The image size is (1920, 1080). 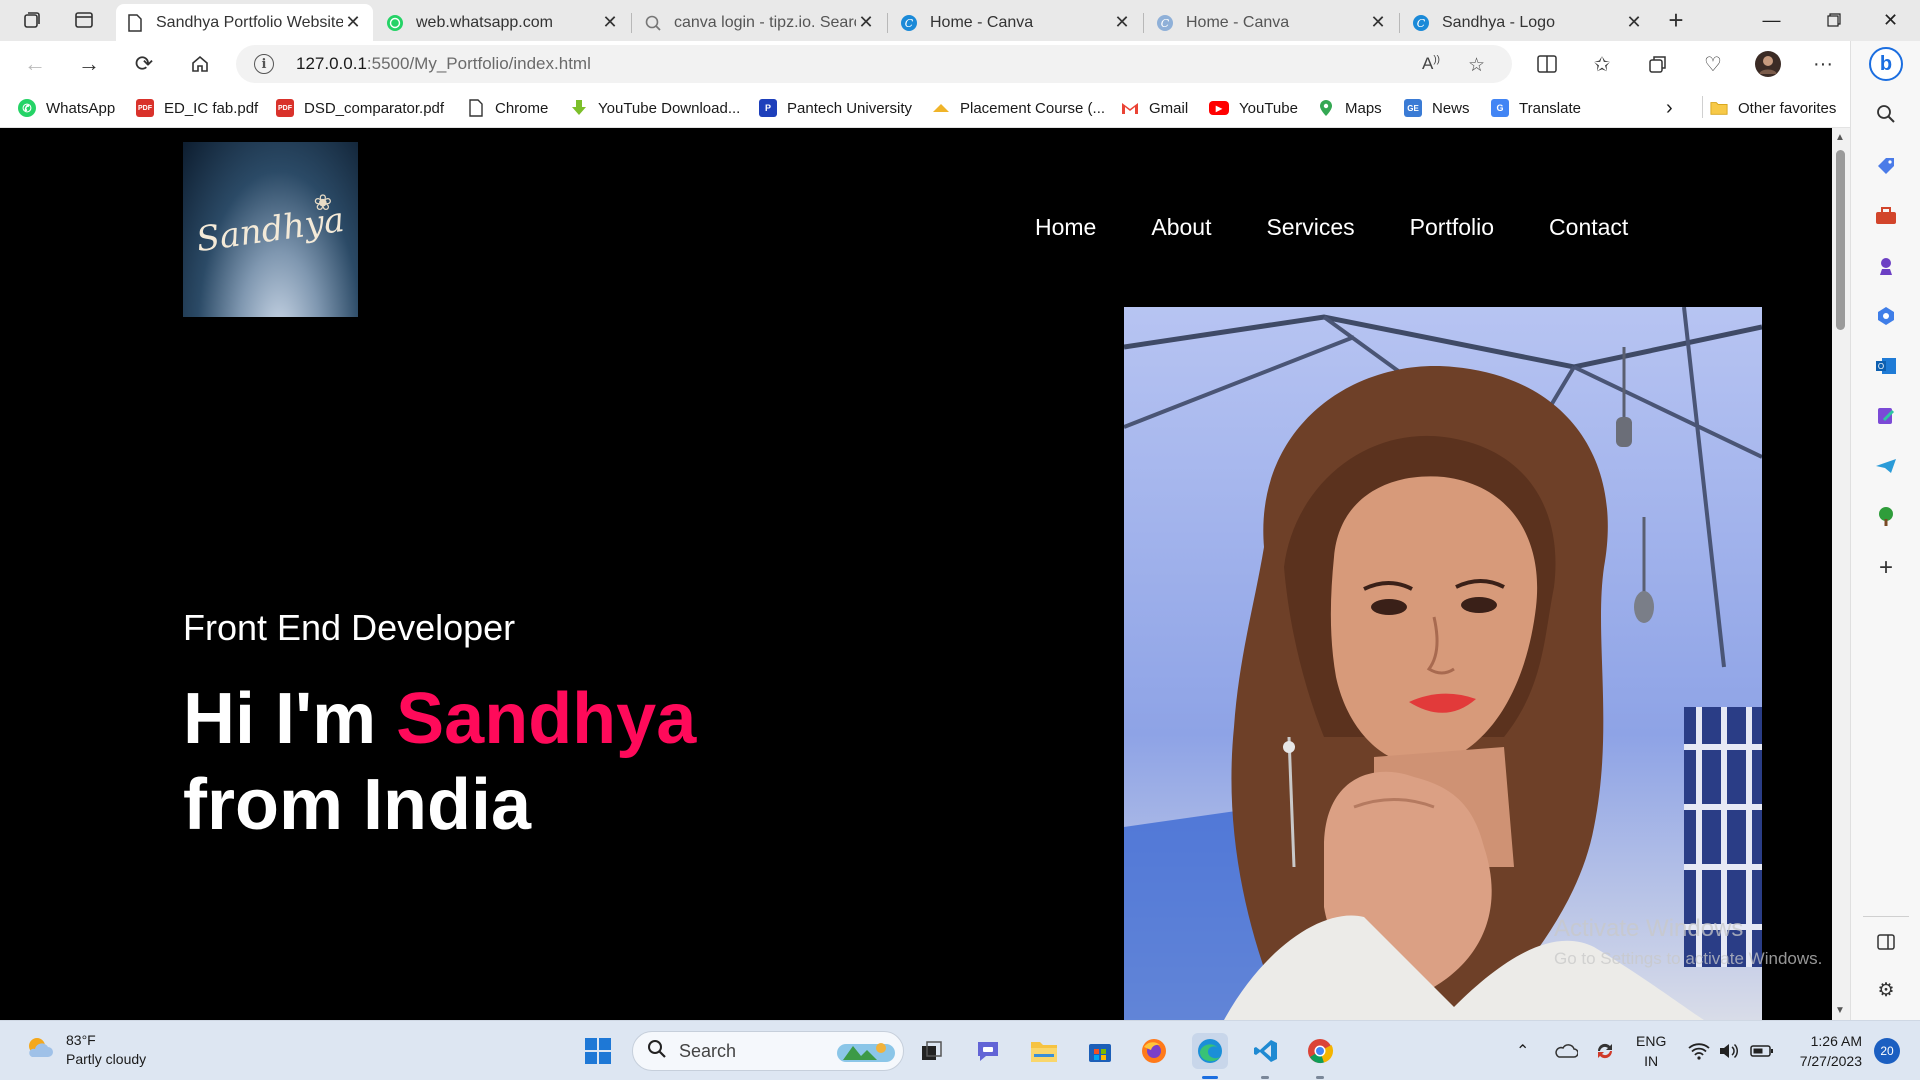 What do you see at coordinates (1310, 227) in the screenshot?
I see `nav-services: Services` at bounding box center [1310, 227].